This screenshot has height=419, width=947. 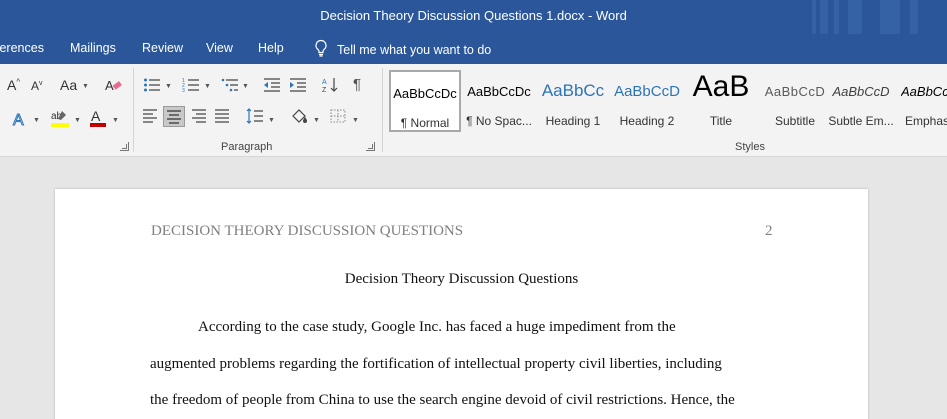 I want to click on clear-formatting-icon: A, so click(x=113, y=85).